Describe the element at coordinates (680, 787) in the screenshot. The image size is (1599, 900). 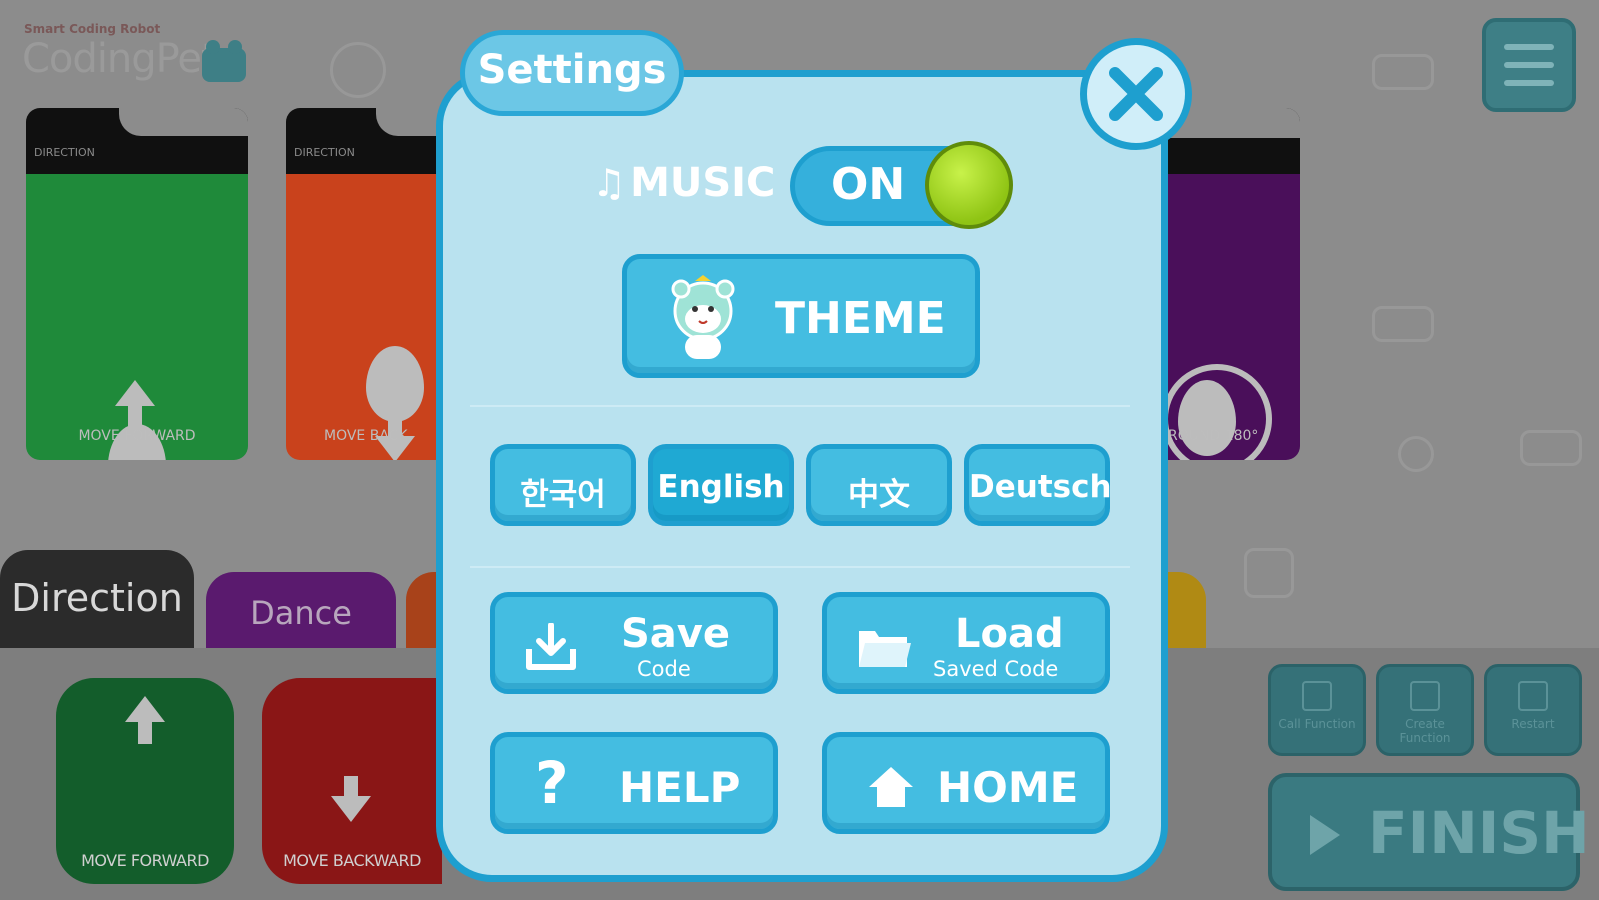
I see `help-label: HELP` at that location.